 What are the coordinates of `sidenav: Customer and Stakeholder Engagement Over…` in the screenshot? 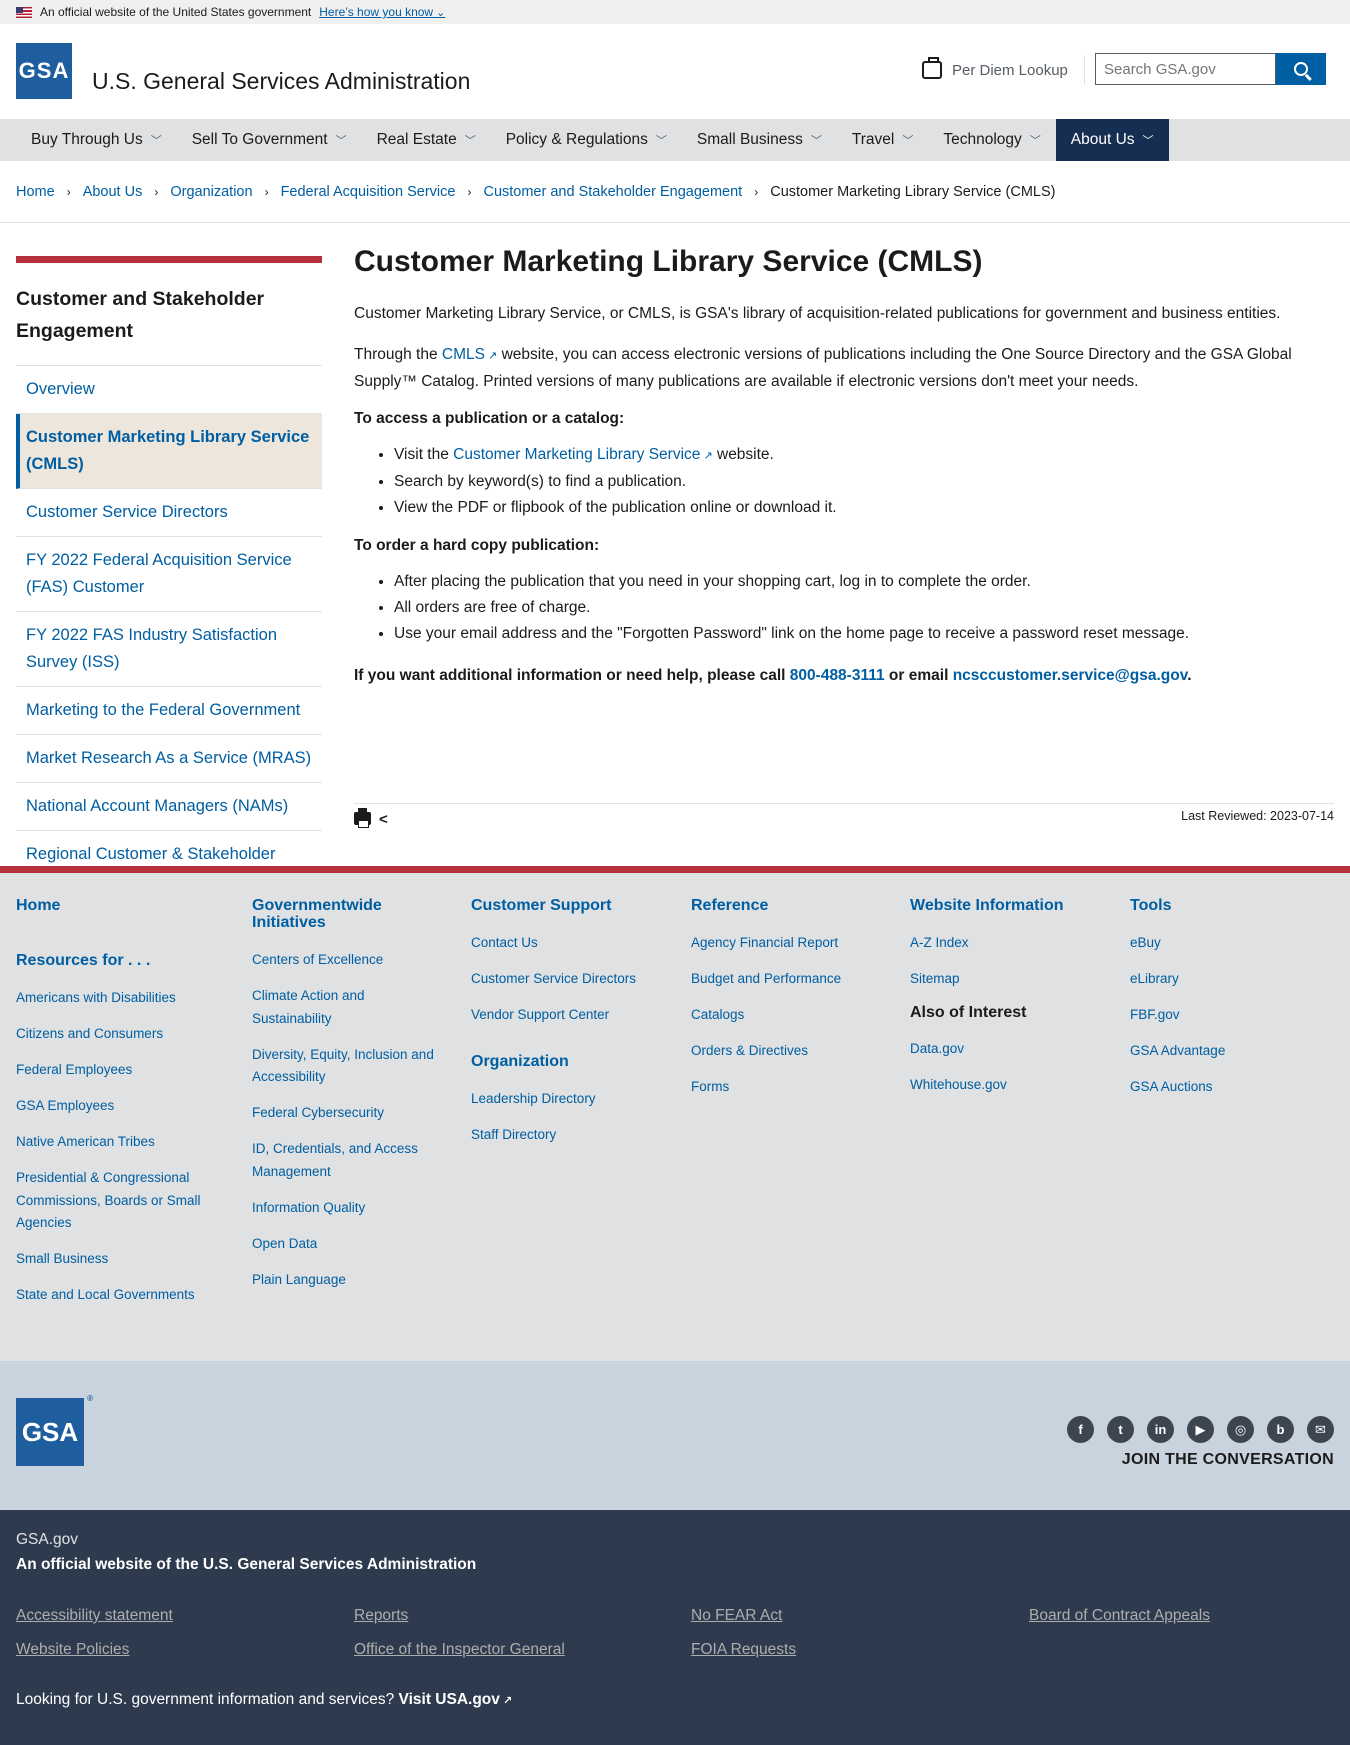 It's located at (169, 580).